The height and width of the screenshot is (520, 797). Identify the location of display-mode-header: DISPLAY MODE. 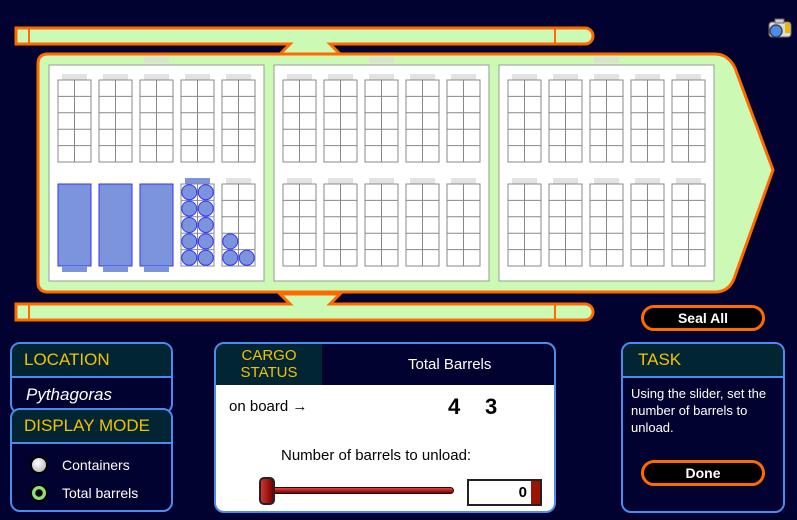
(91, 427).